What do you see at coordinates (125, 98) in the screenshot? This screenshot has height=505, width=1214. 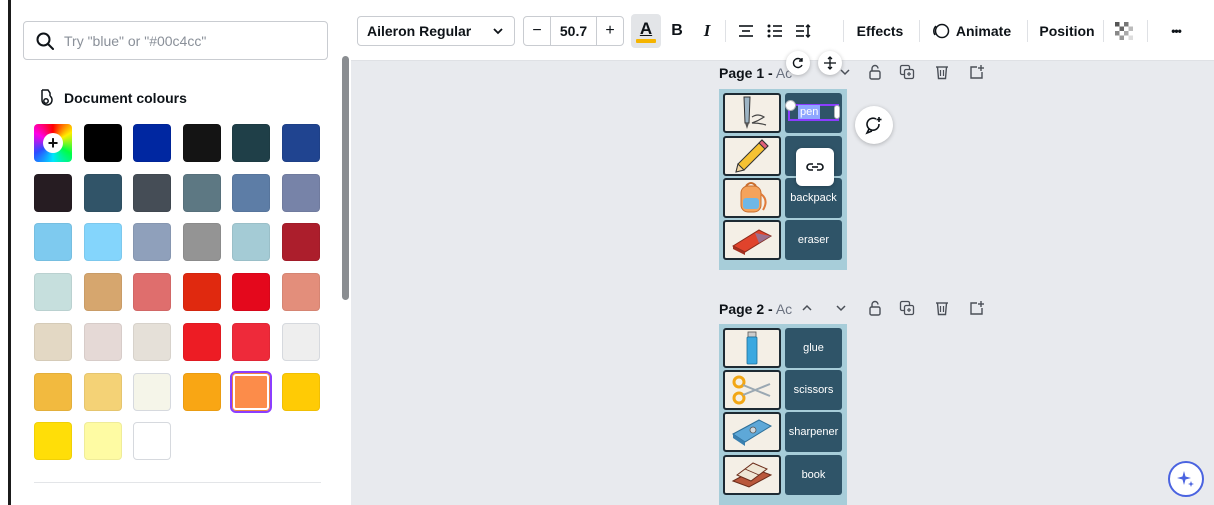 I see `document-colours-title: Document colours` at bounding box center [125, 98].